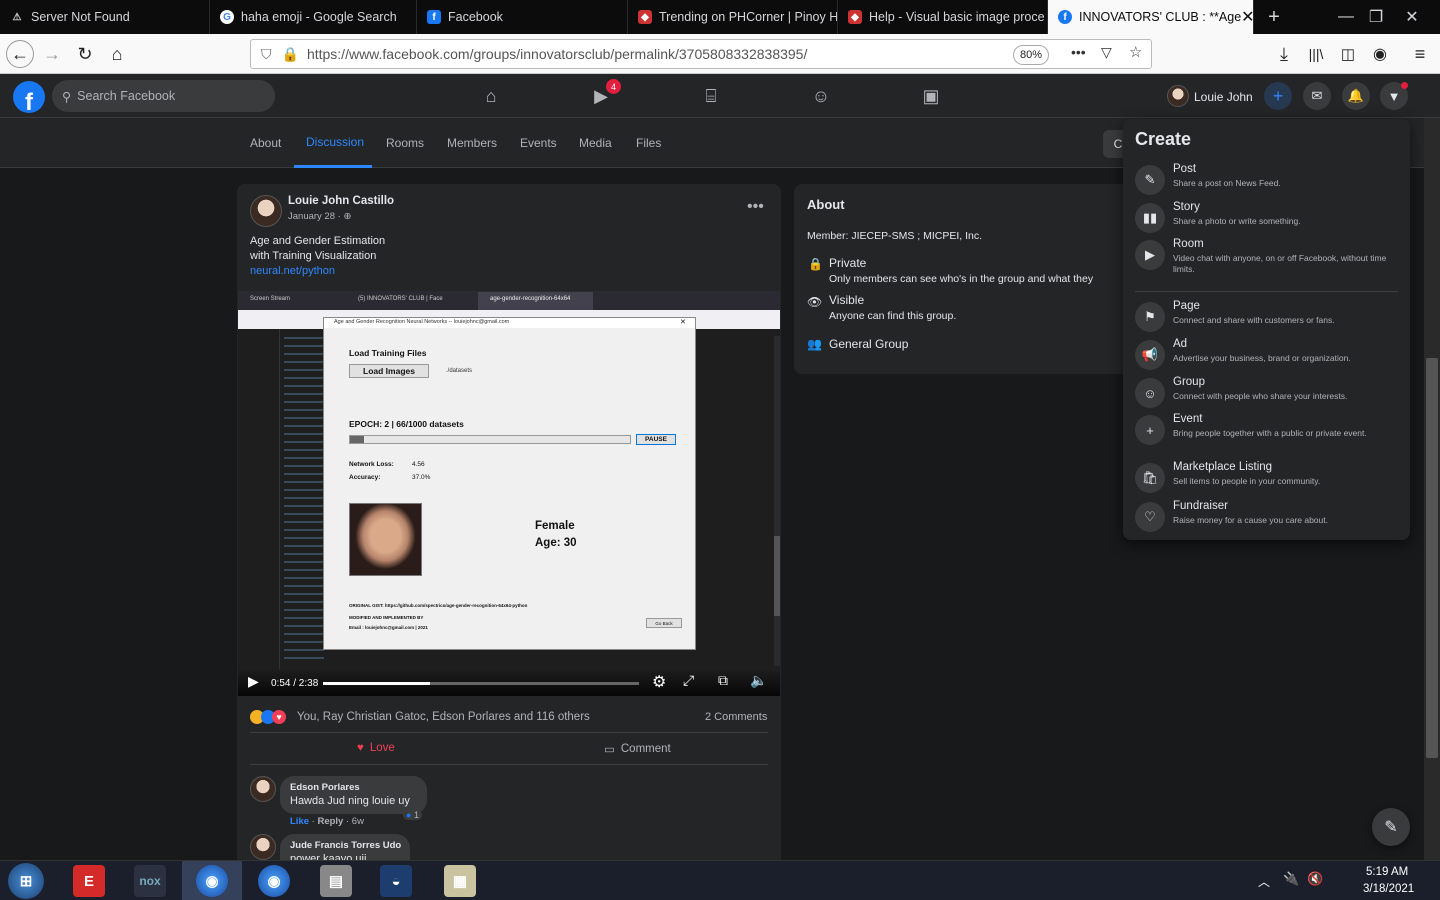 The height and width of the screenshot is (900, 1440). Describe the element at coordinates (317, 271) in the screenshot. I see `post-link: neural.net/python` at that location.